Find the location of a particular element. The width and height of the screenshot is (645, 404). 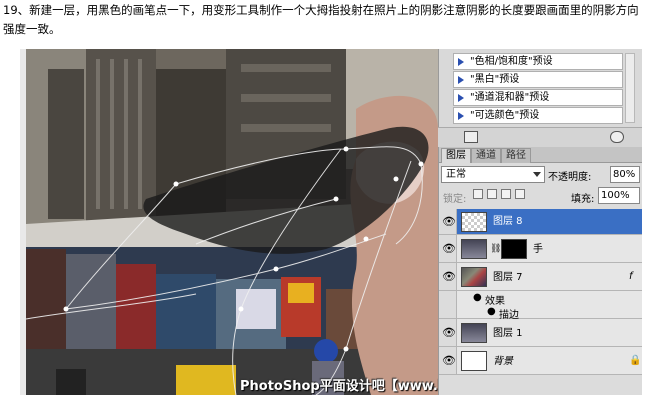

blend-mode-select: 正常 is located at coordinates (493, 174).